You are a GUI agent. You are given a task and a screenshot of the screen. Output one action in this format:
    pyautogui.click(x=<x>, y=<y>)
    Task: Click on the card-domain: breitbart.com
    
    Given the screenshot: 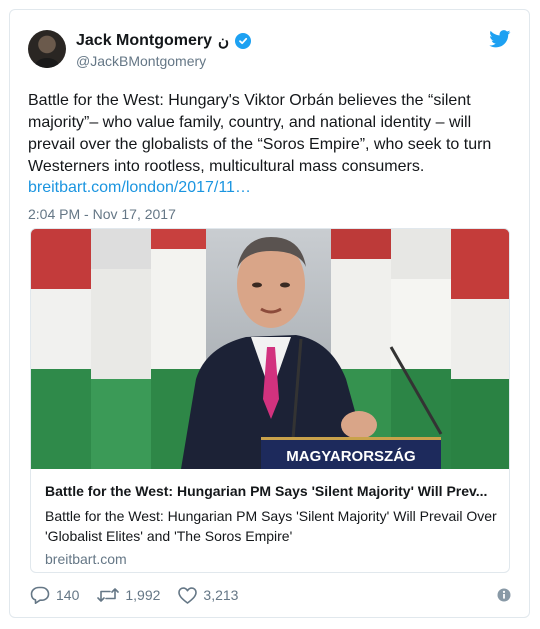 What is the action you would take?
    pyautogui.click(x=86, y=559)
    